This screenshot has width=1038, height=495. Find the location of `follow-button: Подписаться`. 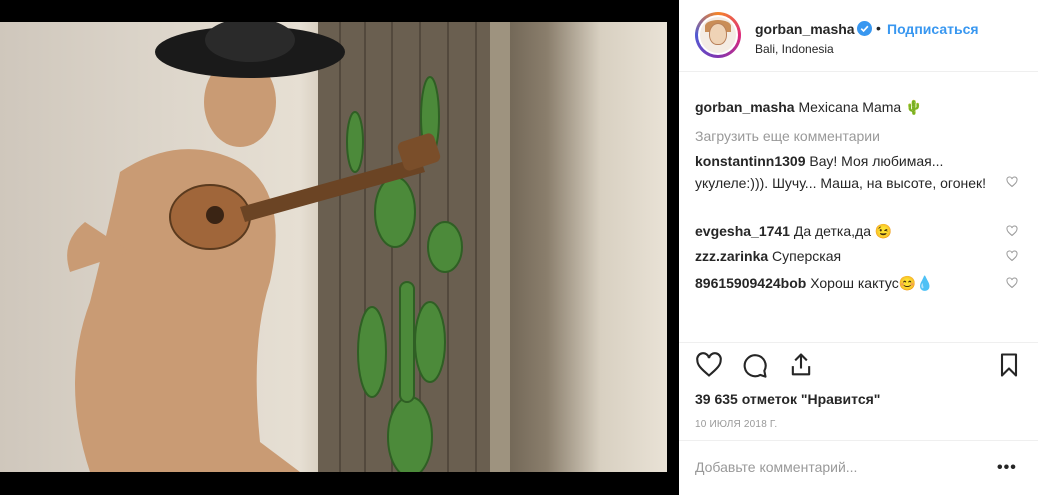

follow-button: Подписаться is located at coordinates (933, 29).